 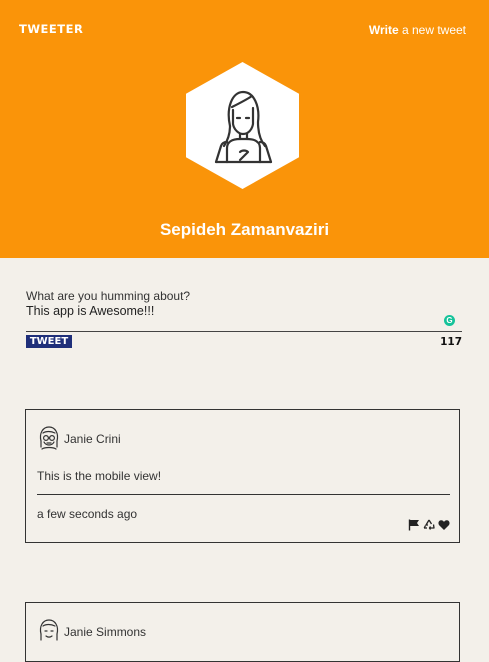 I want to click on tweet-button: TWEET, so click(x=49, y=341).